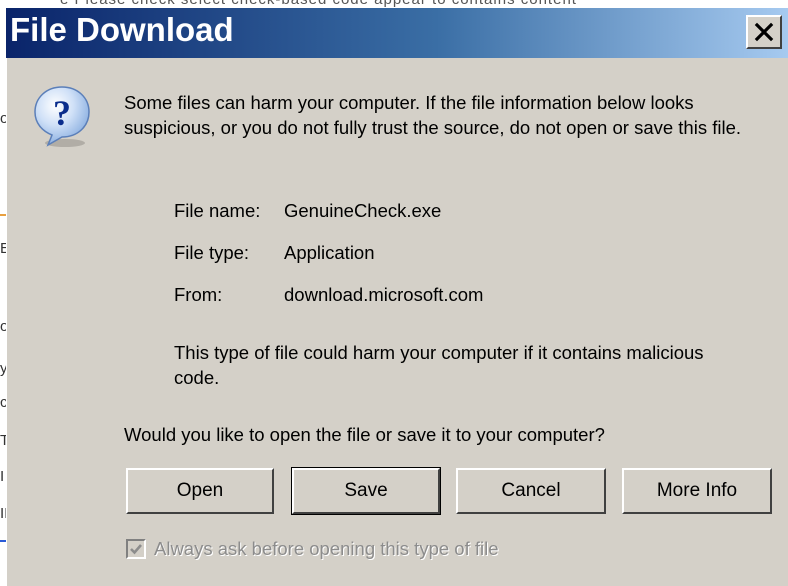 The width and height of the screenshot is (788, 586). What do you see at coordinates (200, 491) in the screenshot?
I see `open-button: Open` at bounding box center [200, 491].